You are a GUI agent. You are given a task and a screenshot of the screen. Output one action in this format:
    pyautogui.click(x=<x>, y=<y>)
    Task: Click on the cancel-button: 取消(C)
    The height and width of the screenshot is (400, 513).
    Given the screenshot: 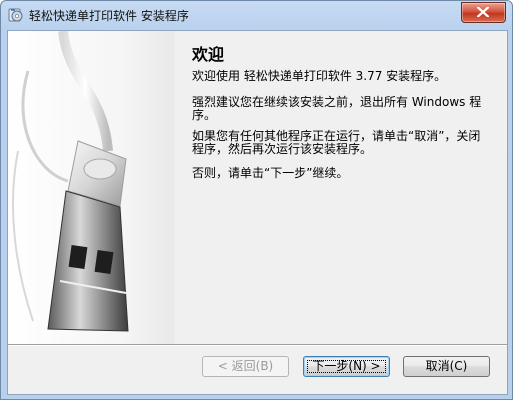 What is the action you would take?
    pyautogui.click(x=446, y=366)
    